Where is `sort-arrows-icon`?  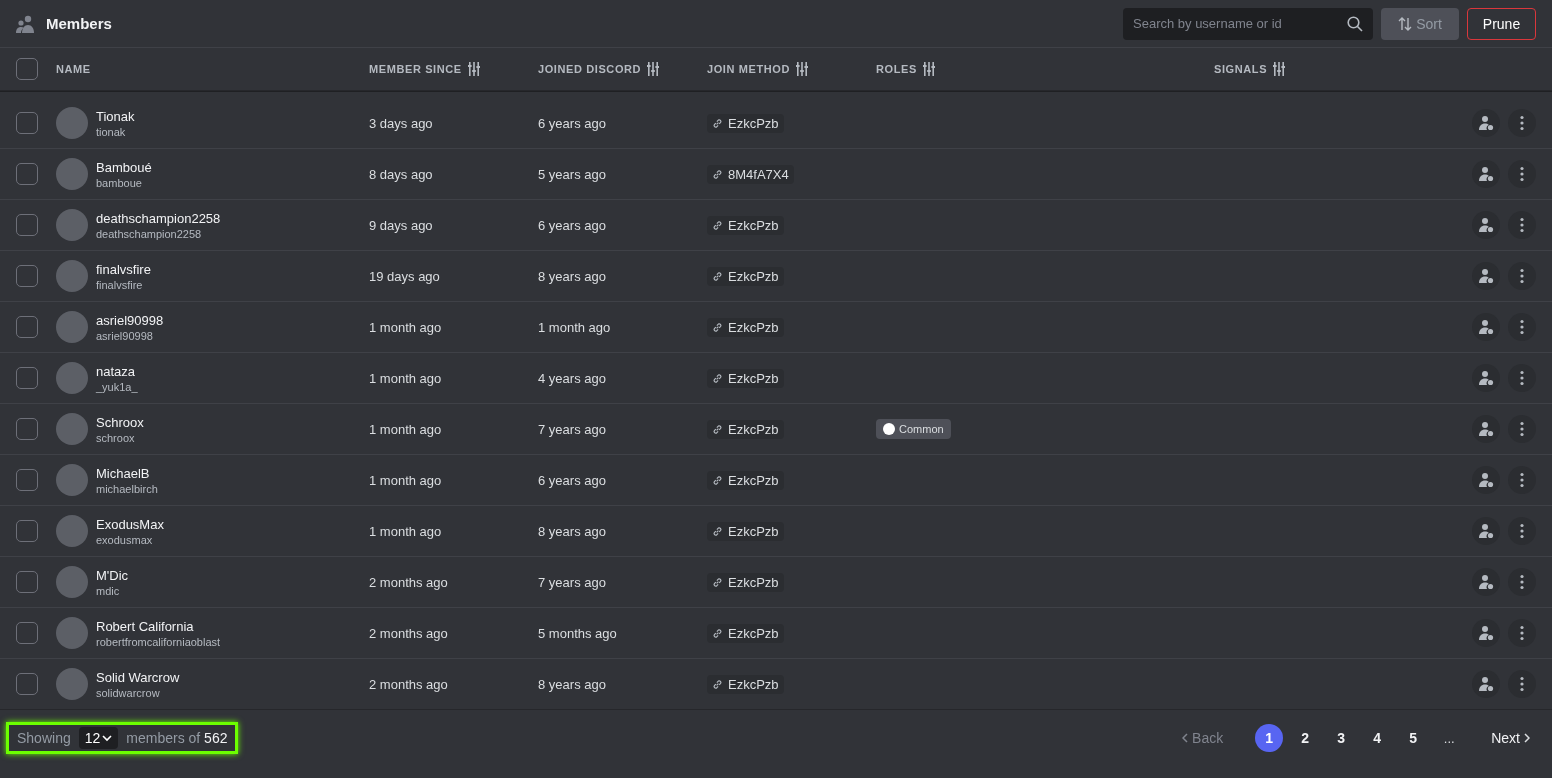
sort-arrows-icon is located at coordinates (1405, 23).